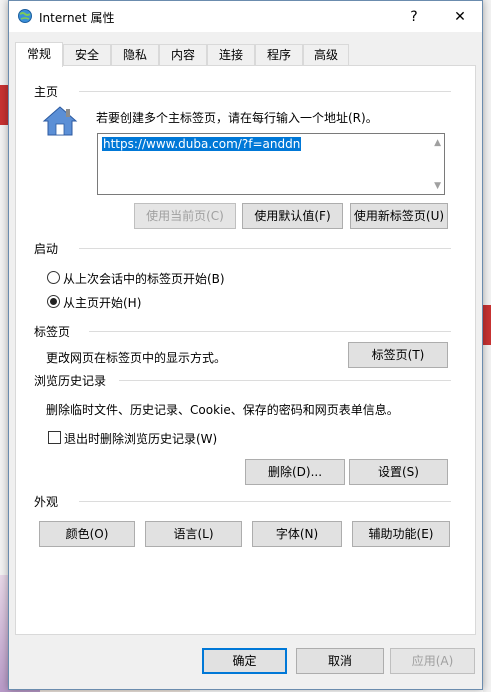  I want to click on colors-button: 颜色(O), so click(87, 534).